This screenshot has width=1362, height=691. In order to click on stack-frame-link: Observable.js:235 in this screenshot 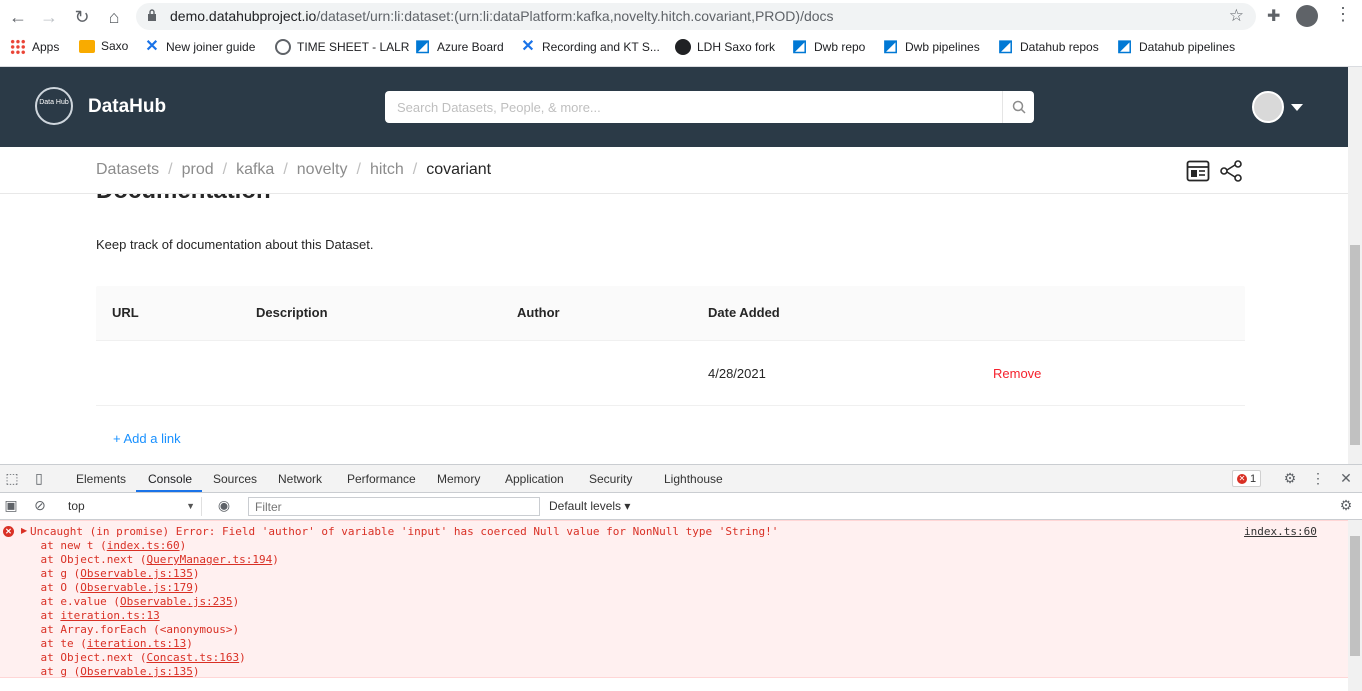, I will do `click(176, 601)`.